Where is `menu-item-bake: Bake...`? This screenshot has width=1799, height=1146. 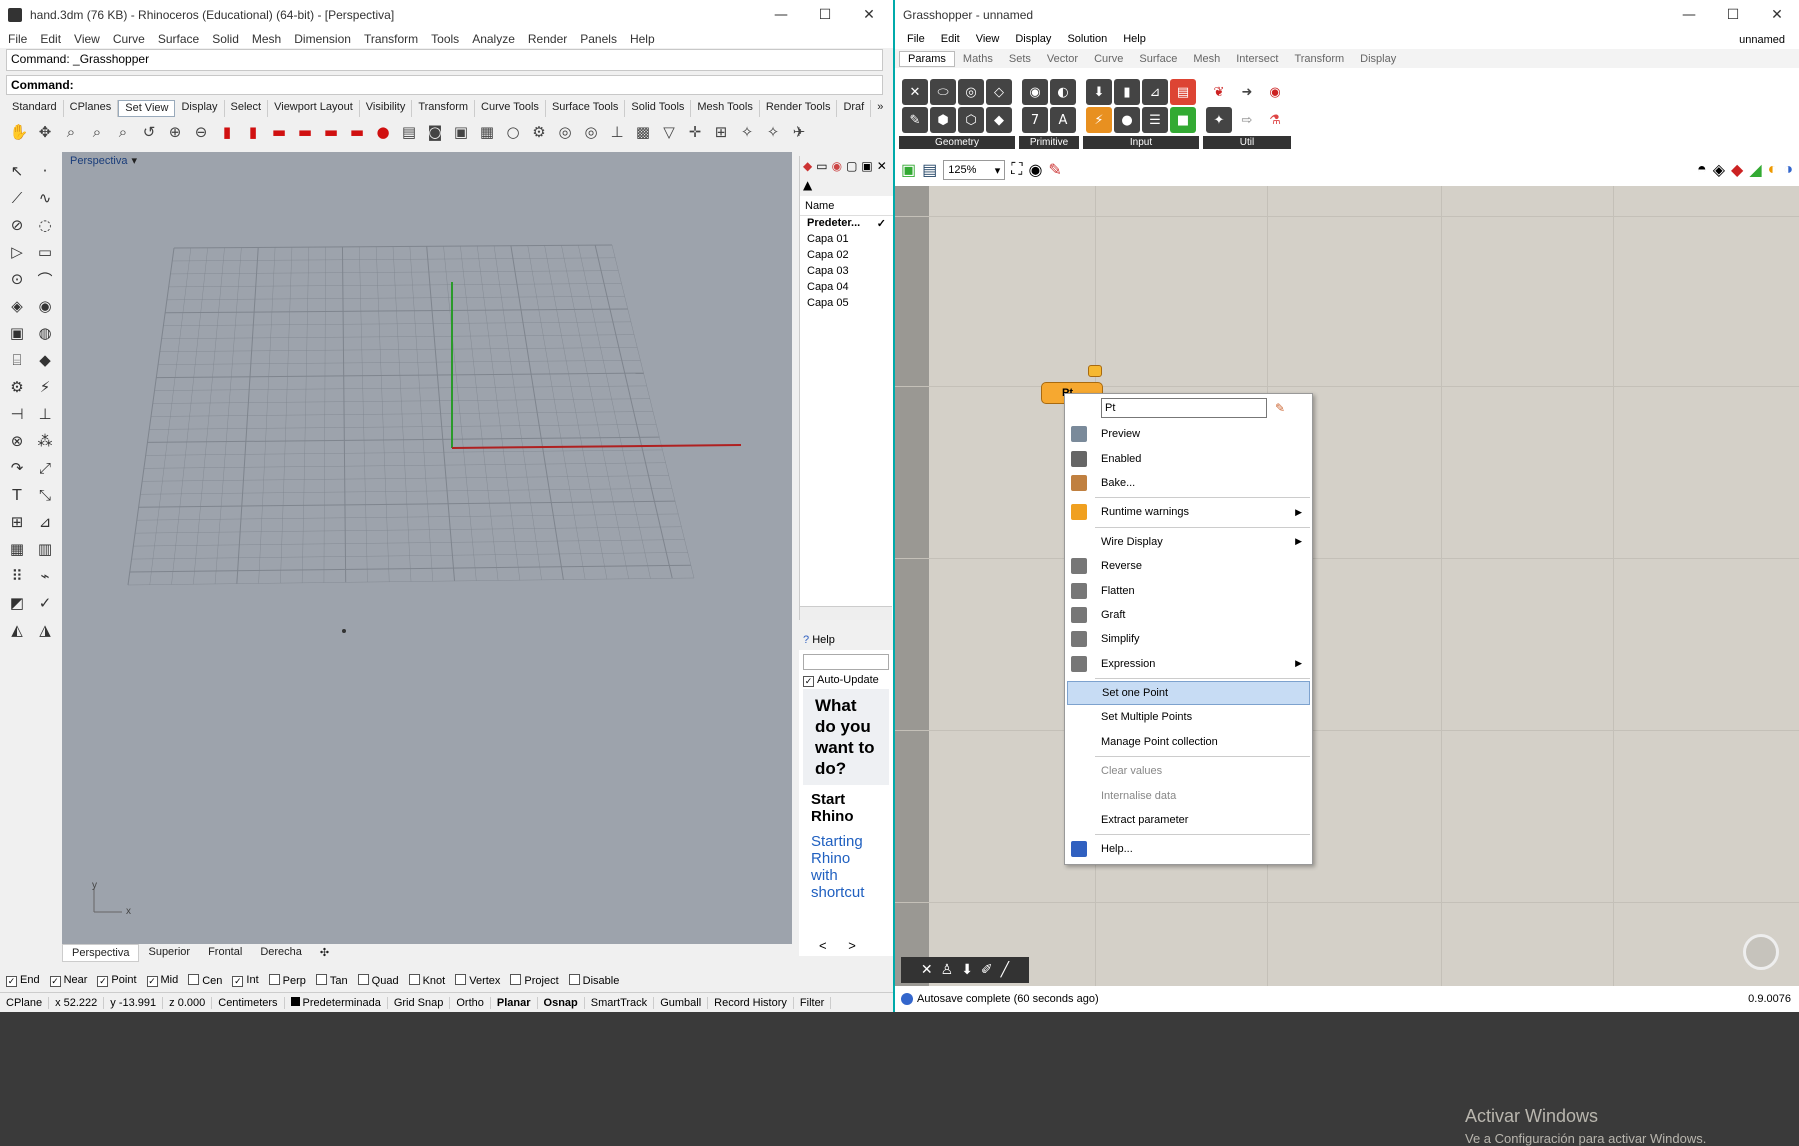
menu-item-bake: Bake... is located at coordinates (1188, 483).